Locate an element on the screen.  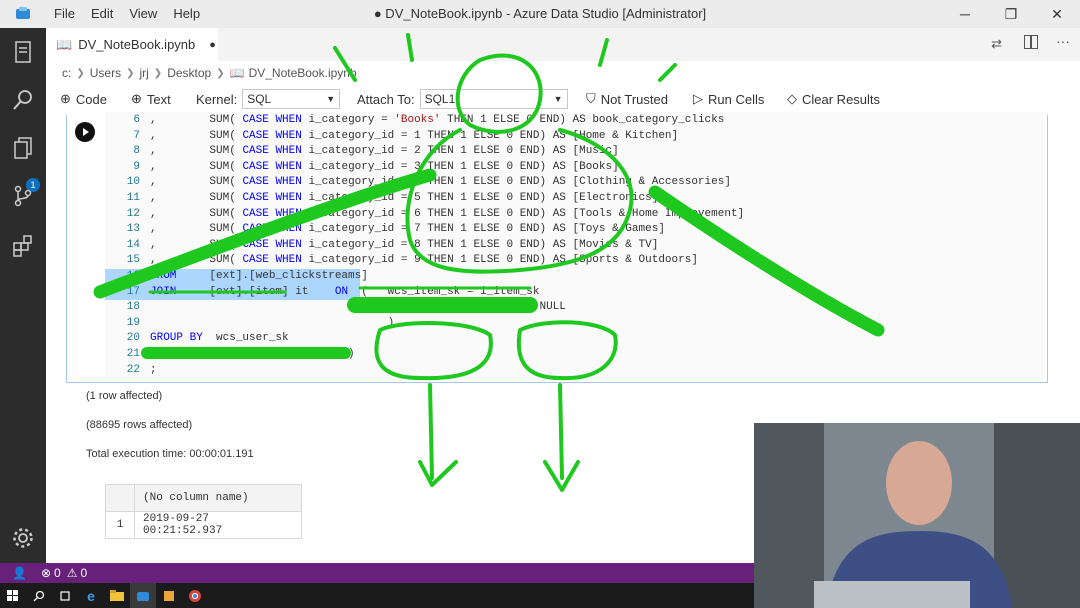
task-view-icon is located at coordinates (65, 595).